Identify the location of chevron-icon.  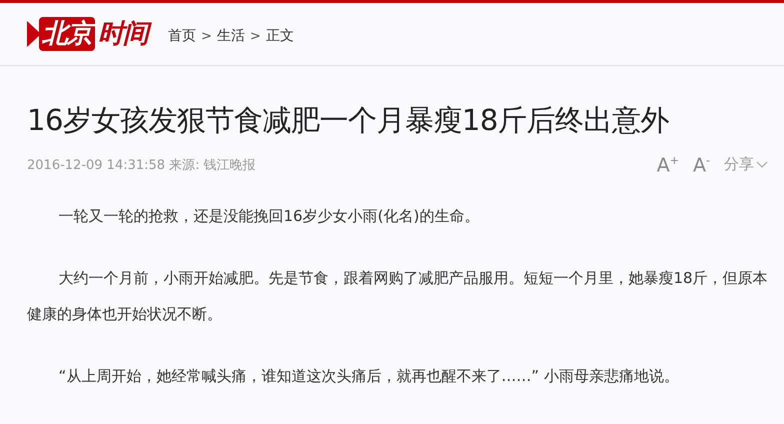
(762, 164).